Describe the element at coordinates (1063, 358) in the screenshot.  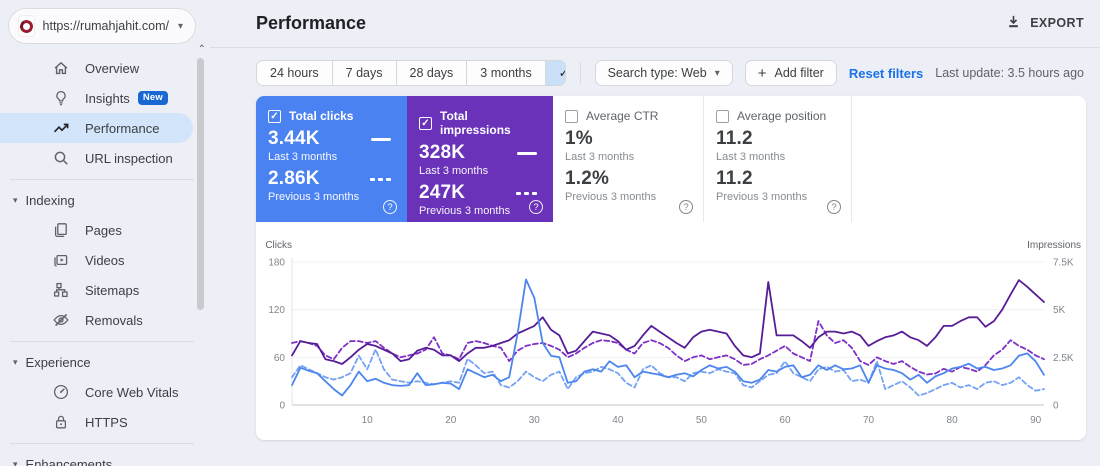
I see `svg-text: 2.5K` at that location.